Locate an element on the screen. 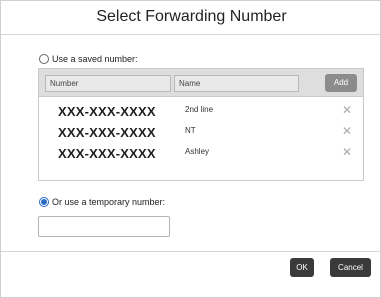  column-header-number: Number is located at coordinates (108, 83).